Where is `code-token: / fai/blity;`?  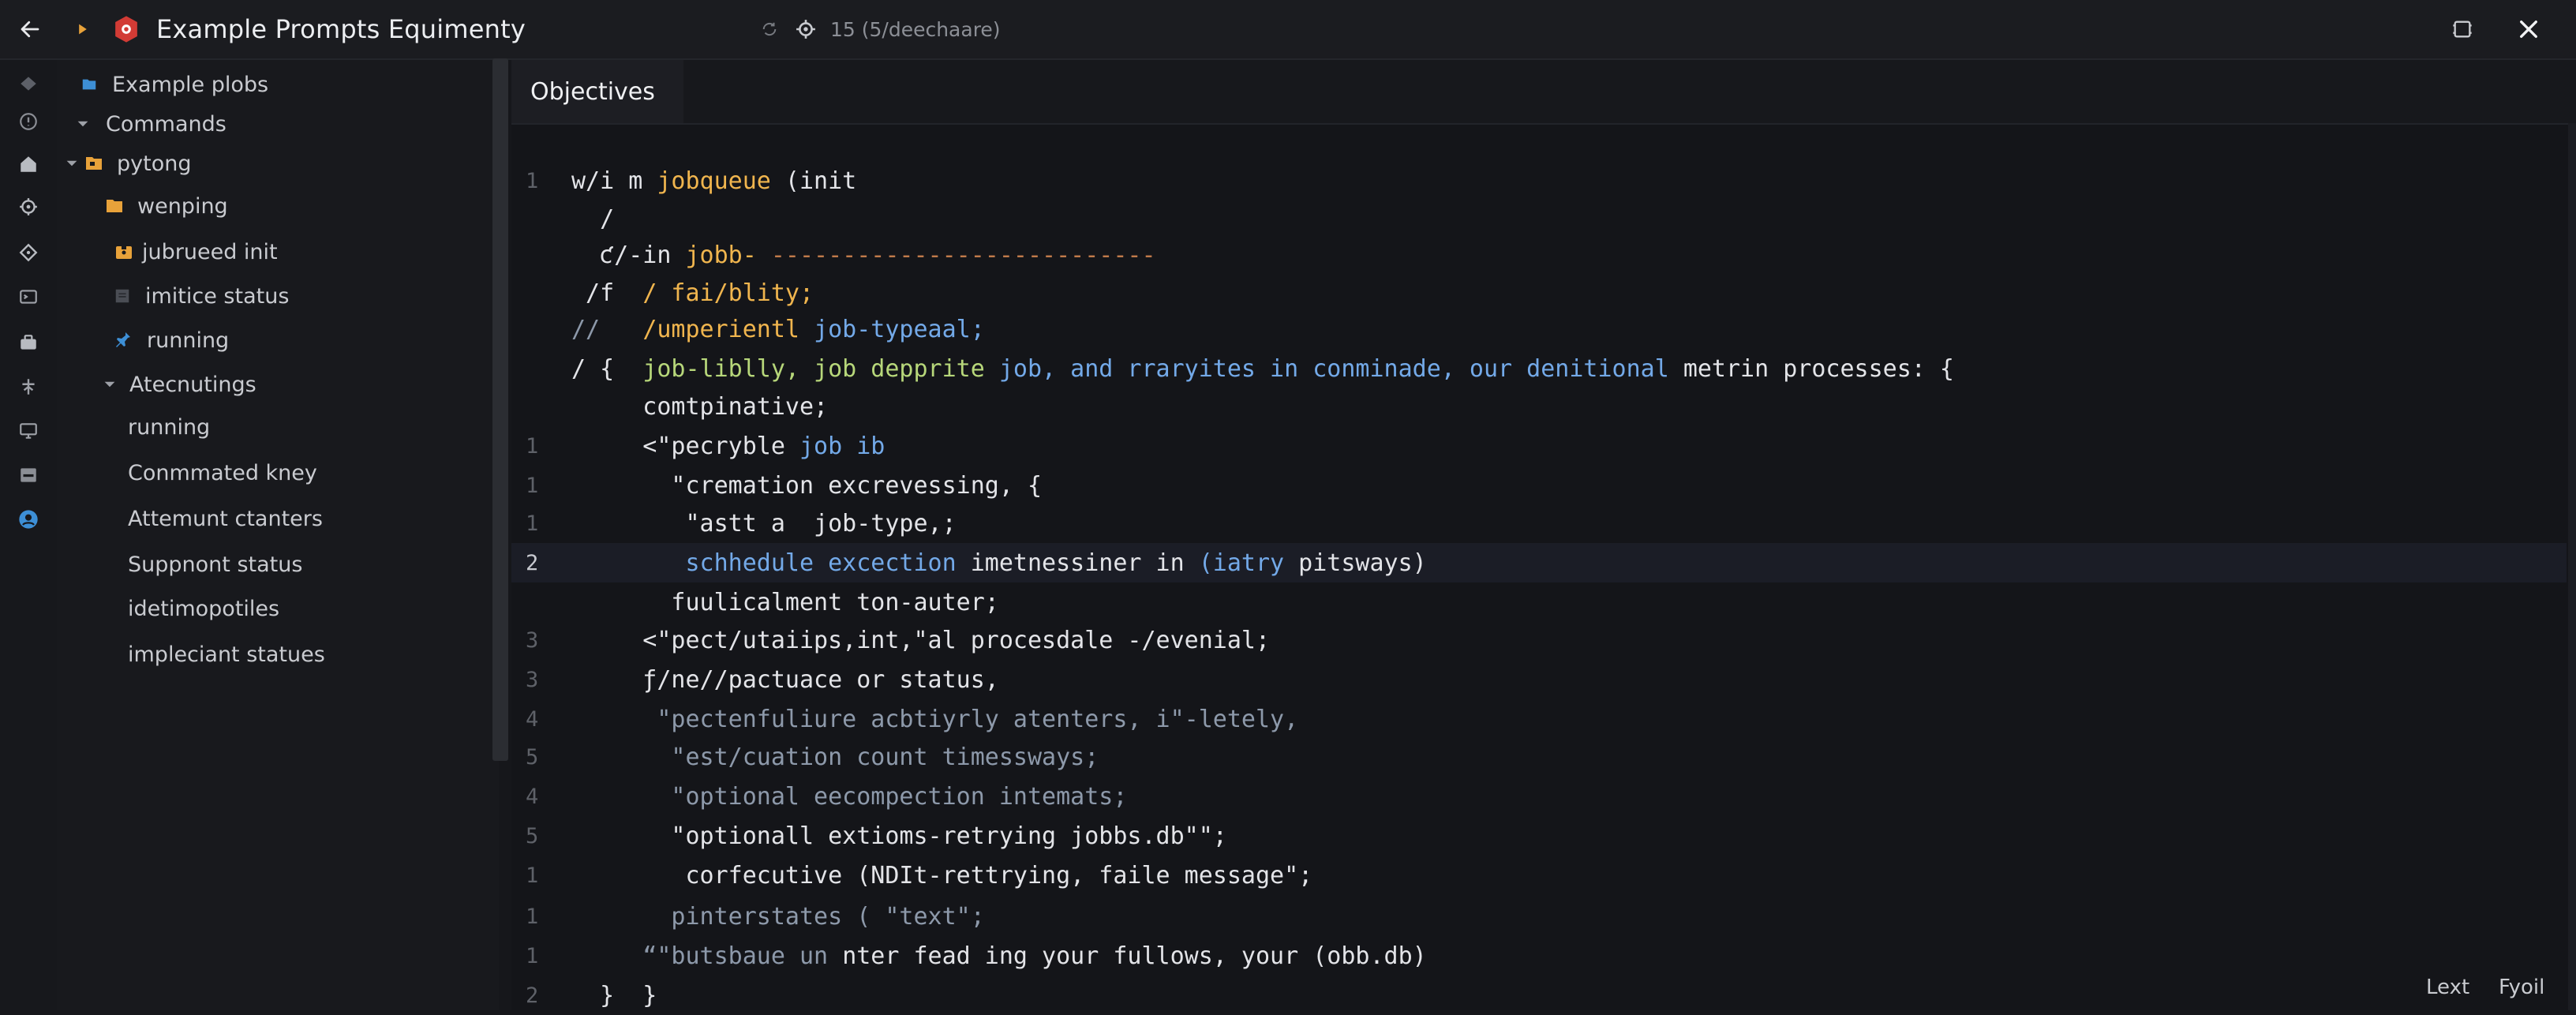 code-token: / fai/blity; is located at coordinates (728, 293).